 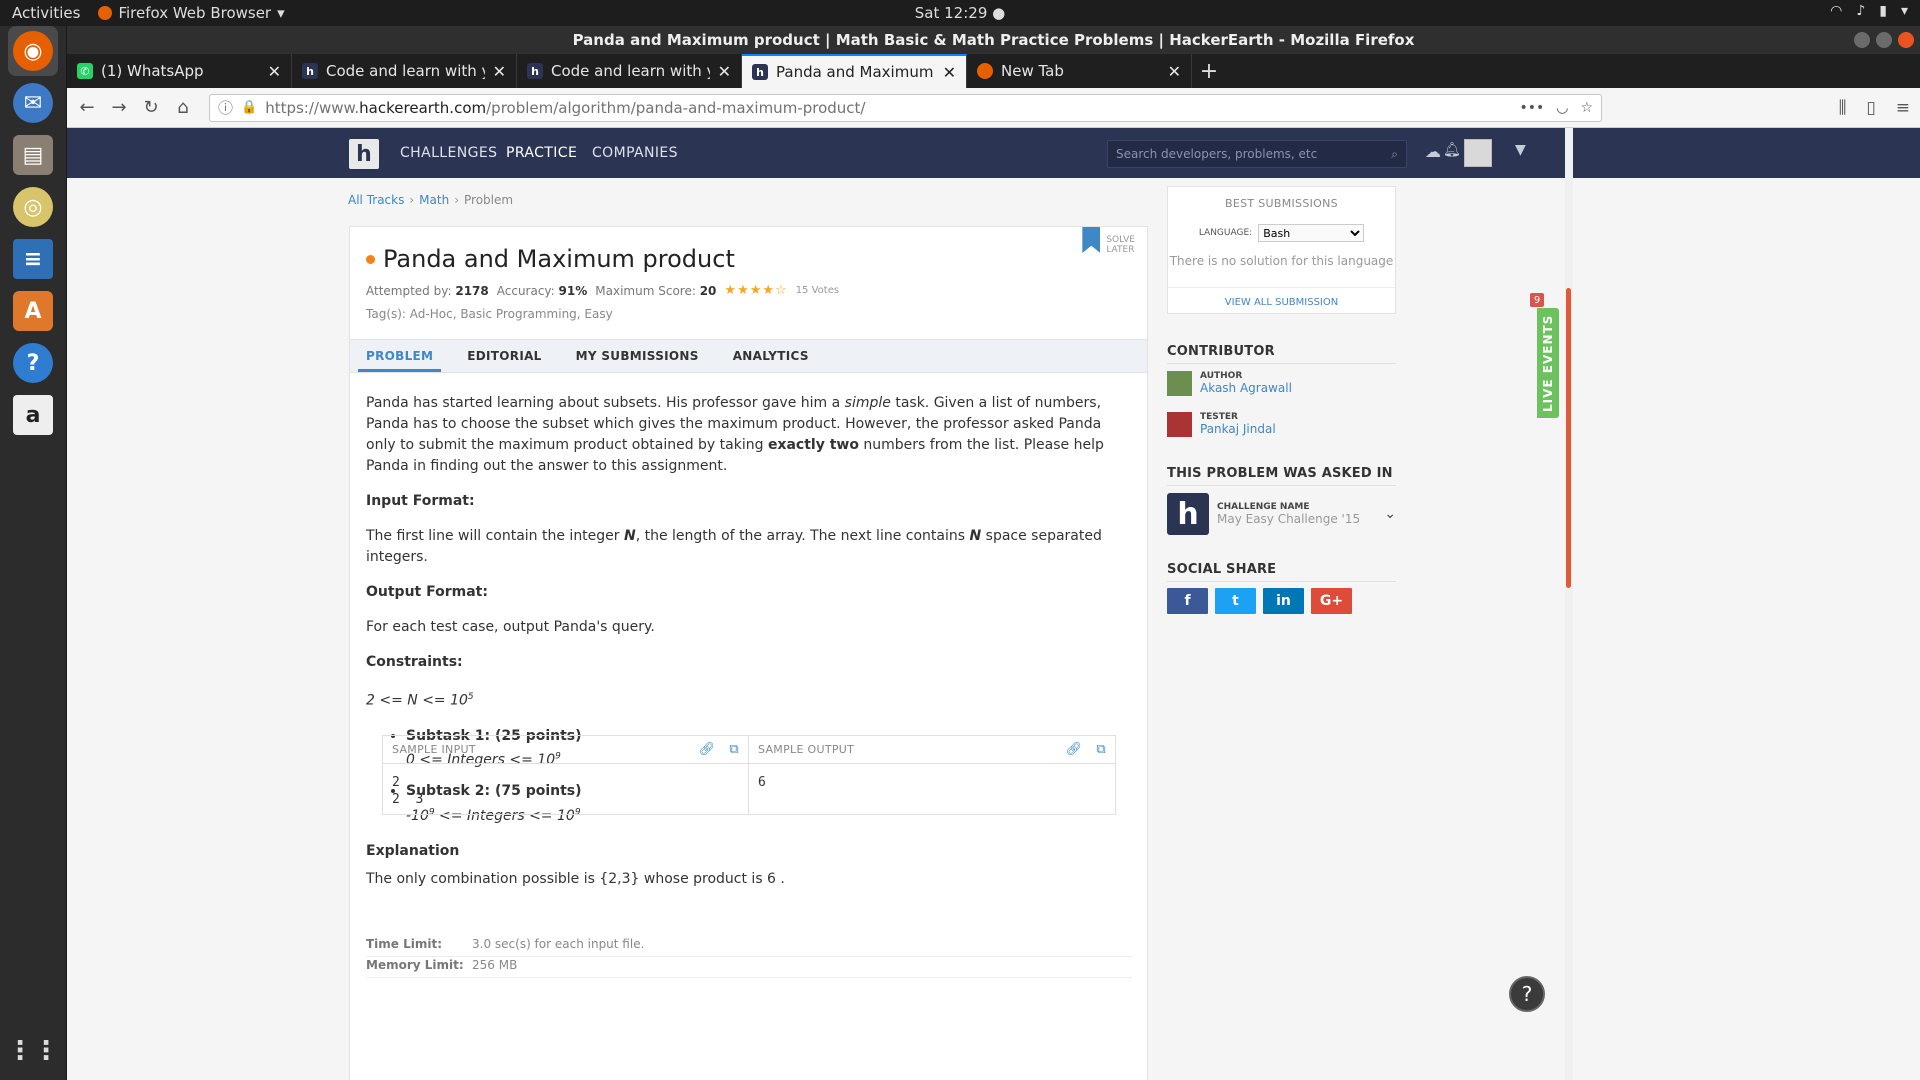 I want to click on breadcrumb-all-tracks: All Tracks, so click(x=376, y=200).